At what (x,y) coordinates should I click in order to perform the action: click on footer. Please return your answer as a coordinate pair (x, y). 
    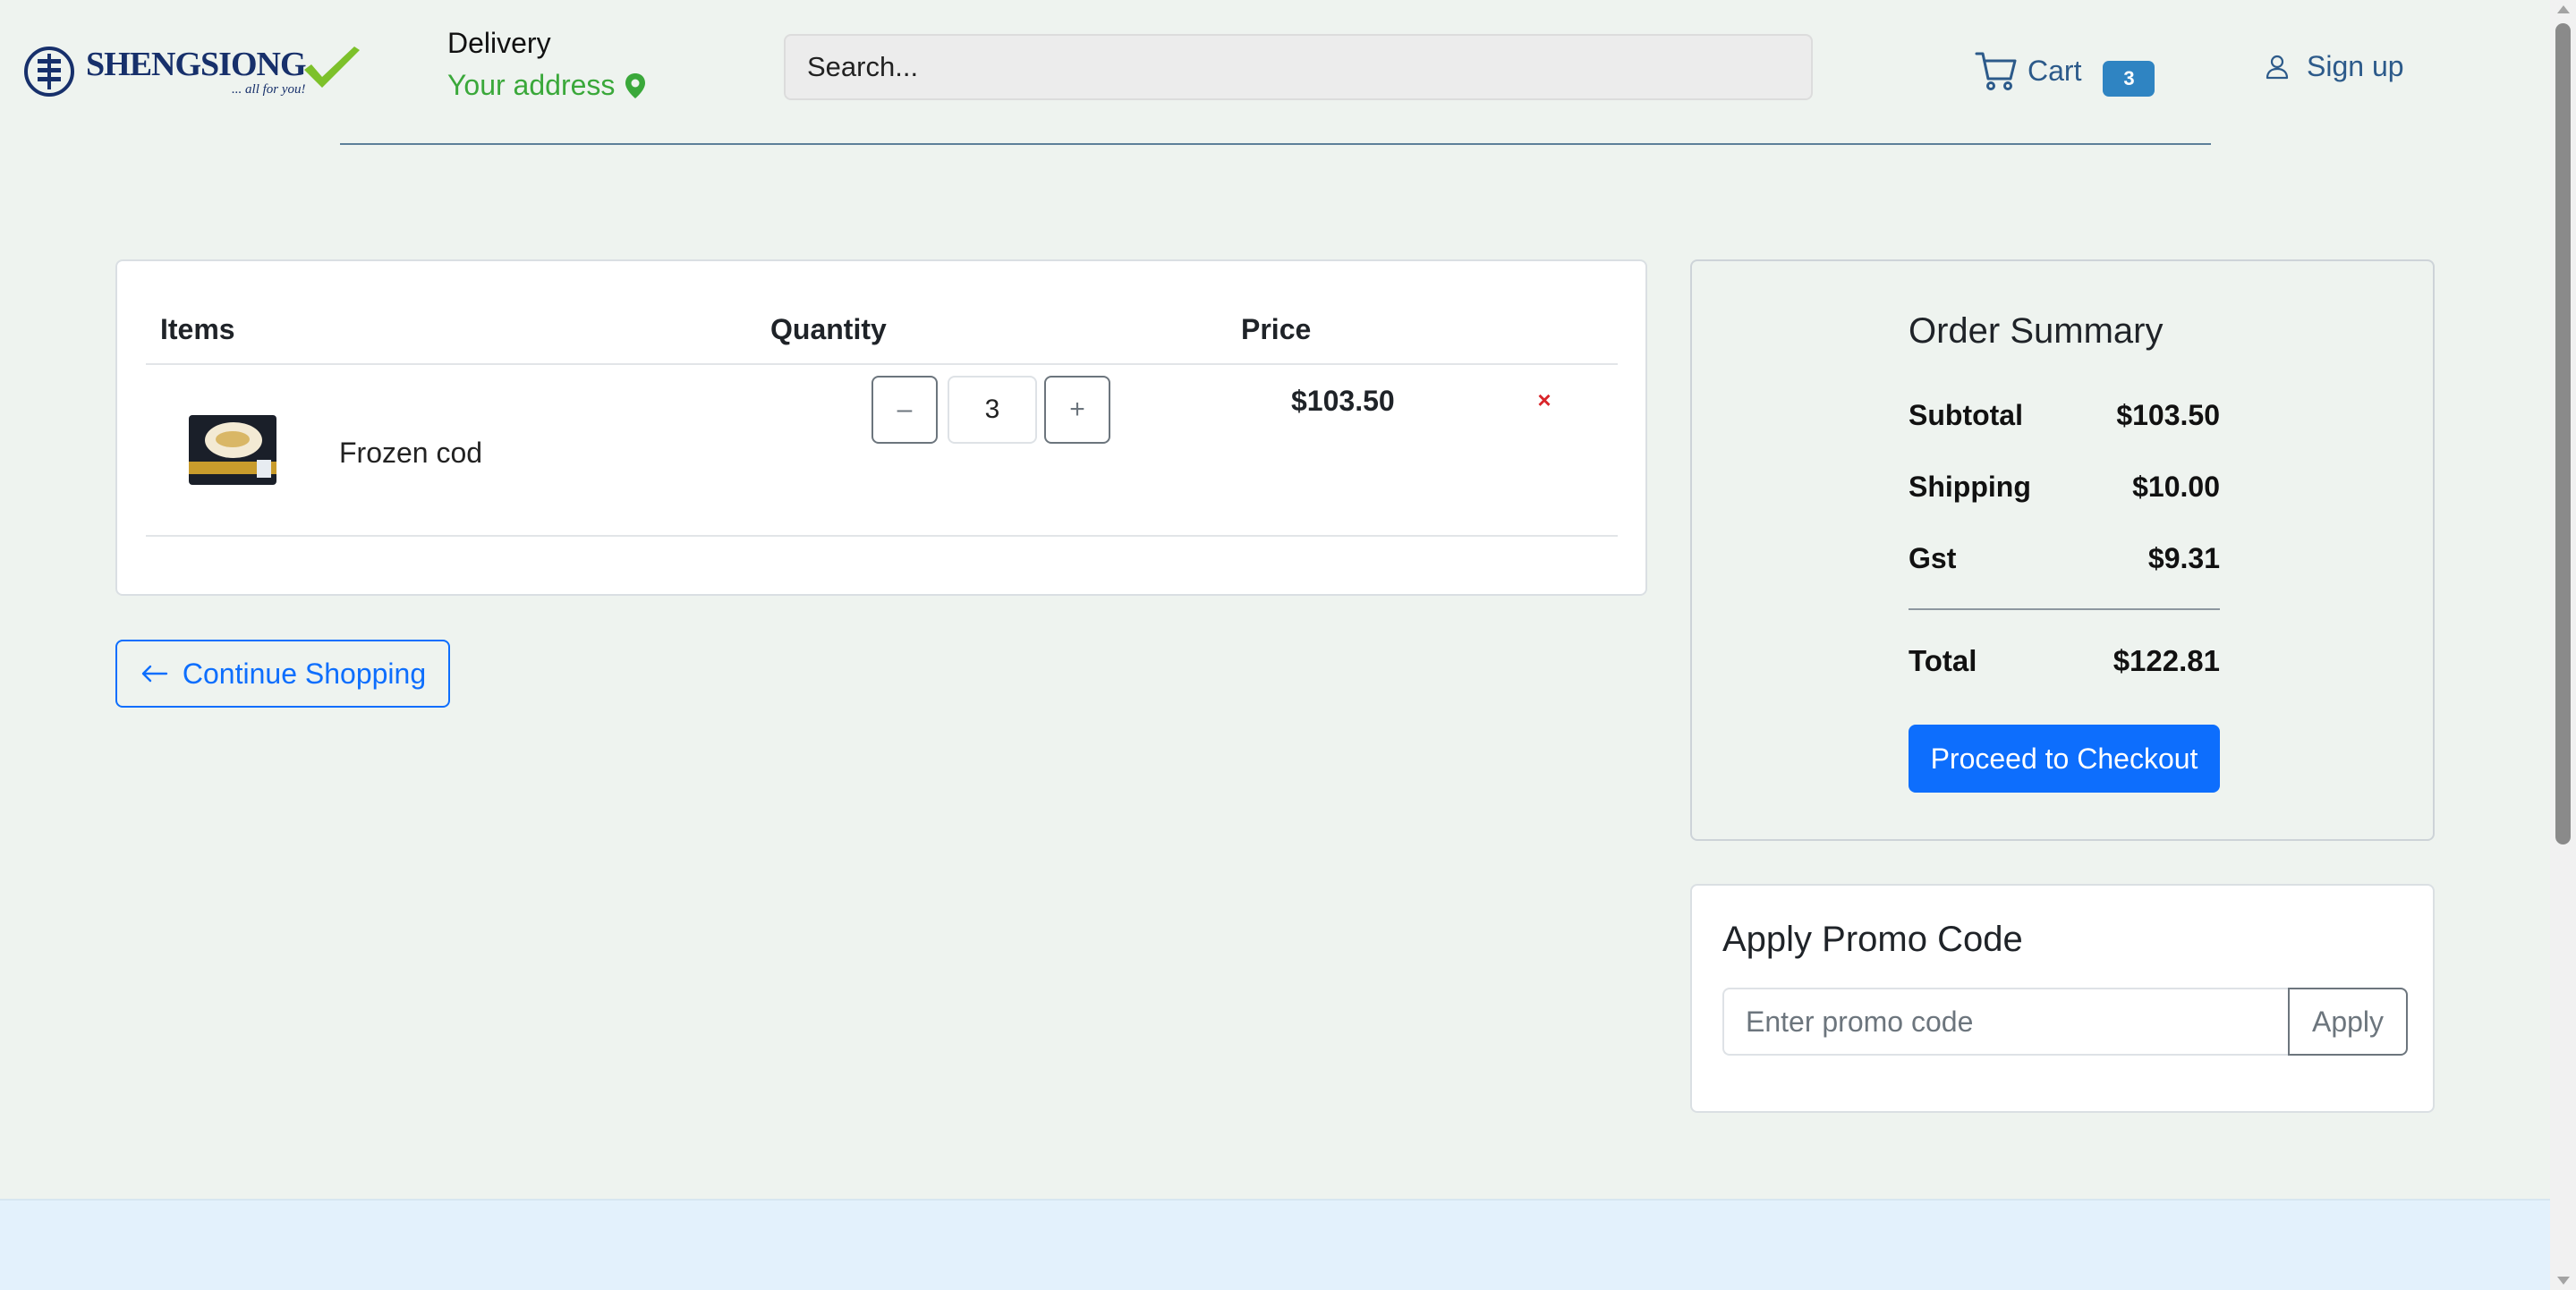
    Looking at the image, I should click on (1275, 1244).